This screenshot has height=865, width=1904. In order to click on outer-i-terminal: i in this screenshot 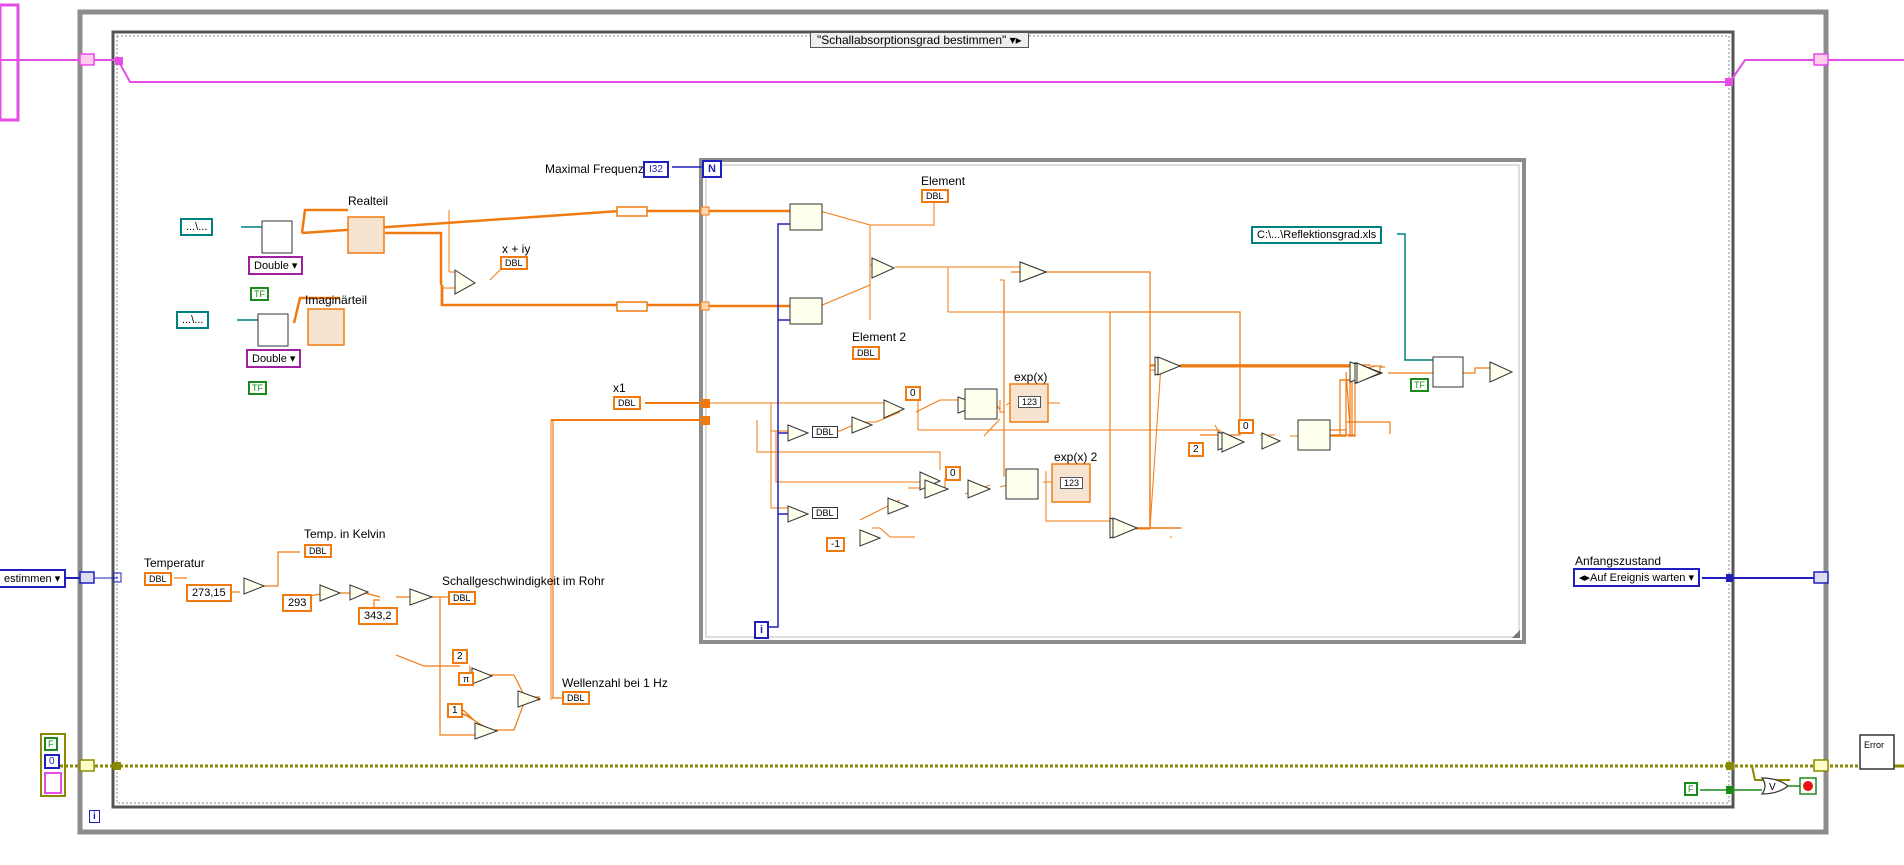, I will do `click(94, 816)`.